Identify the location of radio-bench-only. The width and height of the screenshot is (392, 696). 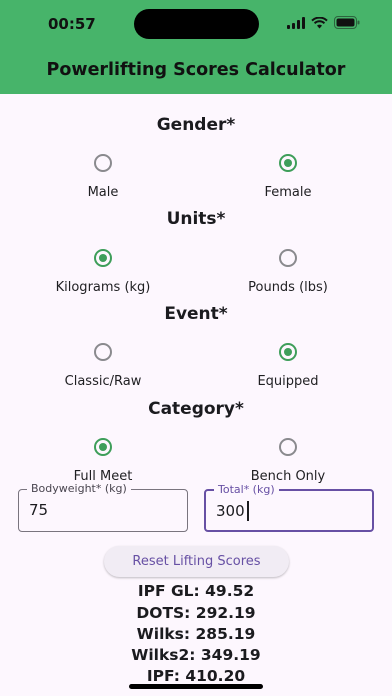
(288, 447).